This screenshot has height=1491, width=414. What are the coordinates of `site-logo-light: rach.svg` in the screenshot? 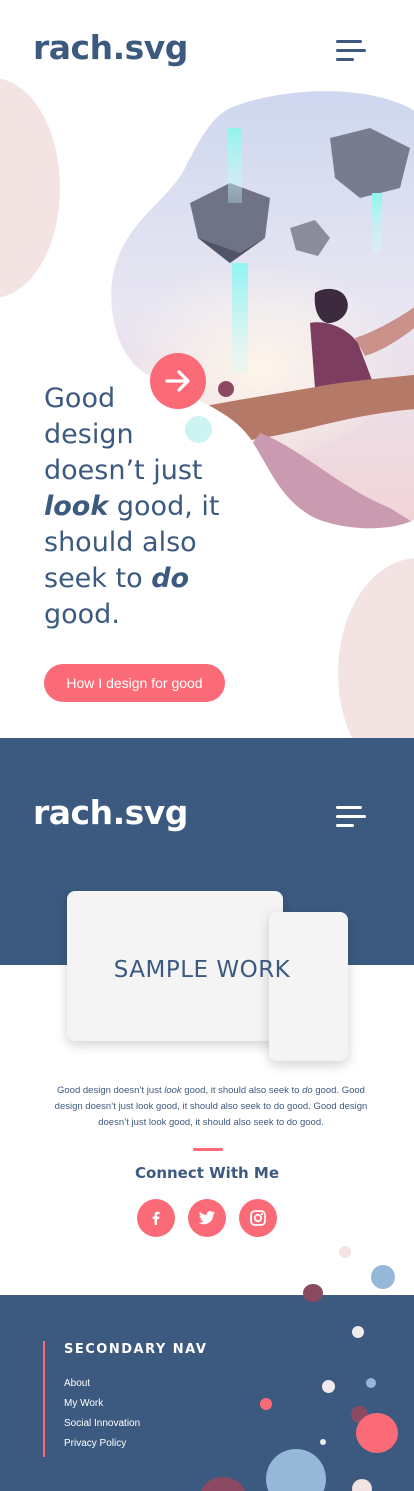 It's located at (110, 812).